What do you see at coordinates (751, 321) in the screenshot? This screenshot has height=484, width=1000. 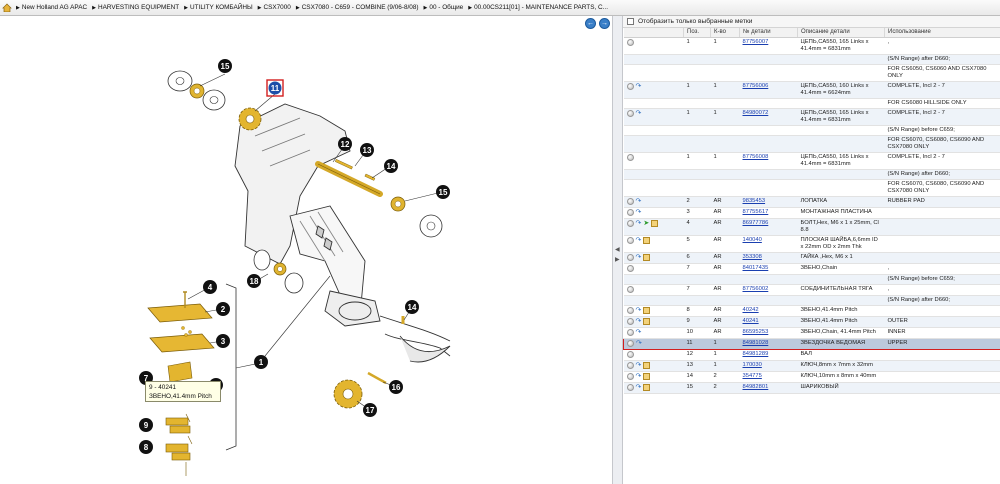 I see `part-number-link: 40241` at bounding box center [751, 321].